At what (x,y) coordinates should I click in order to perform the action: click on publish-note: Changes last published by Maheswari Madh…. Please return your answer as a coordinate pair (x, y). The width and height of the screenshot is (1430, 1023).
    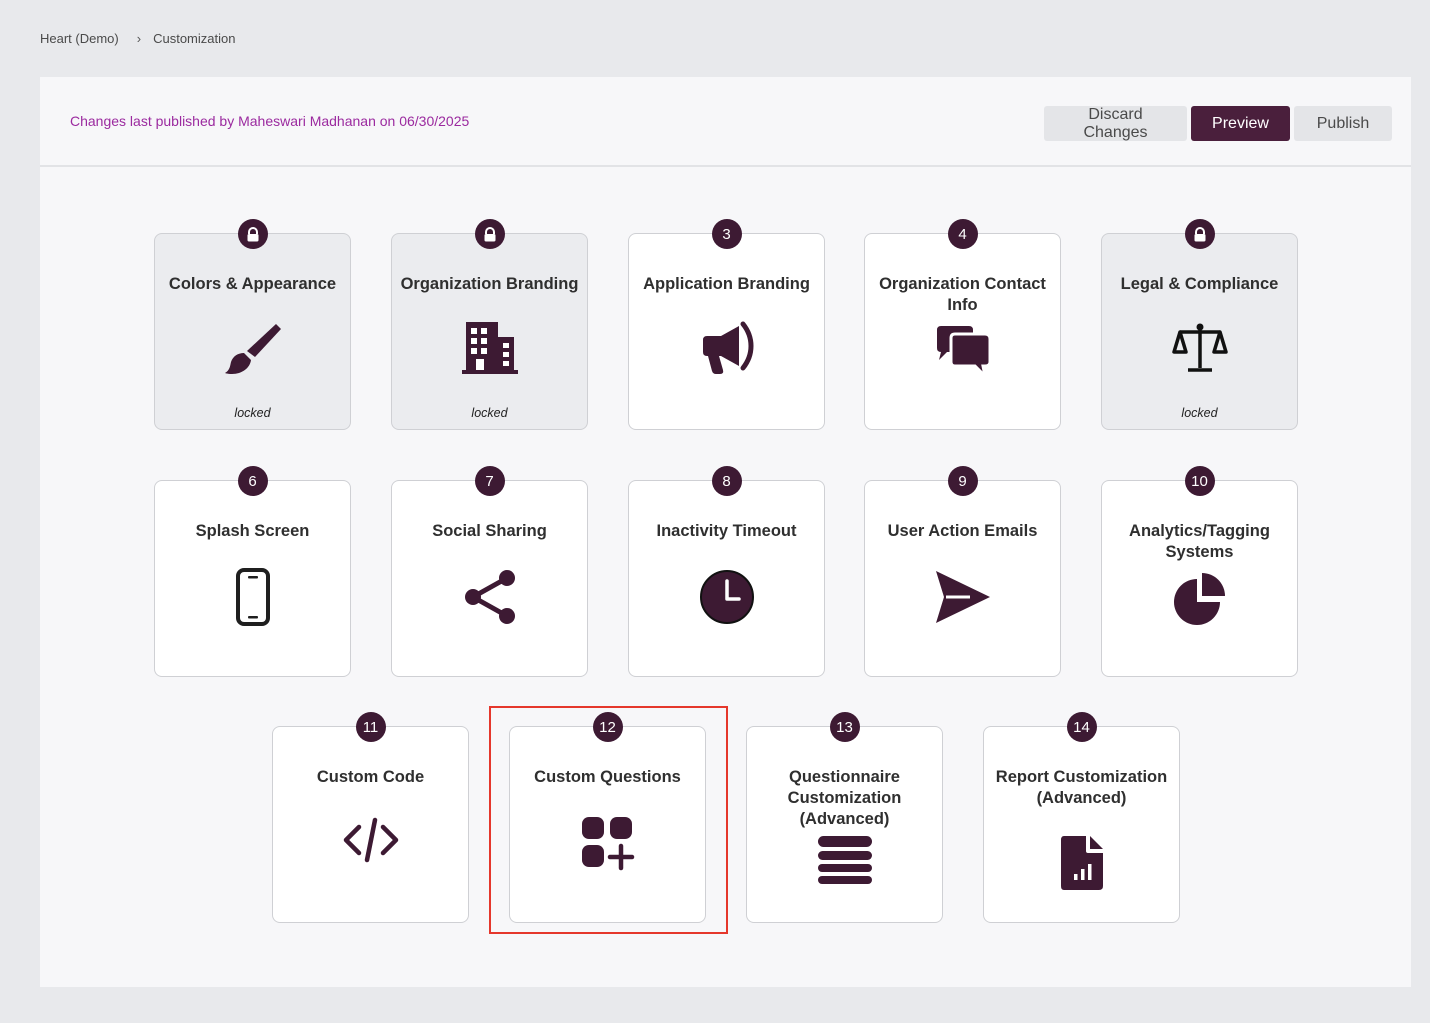
    Looking at the image, I should click on (270, 121).